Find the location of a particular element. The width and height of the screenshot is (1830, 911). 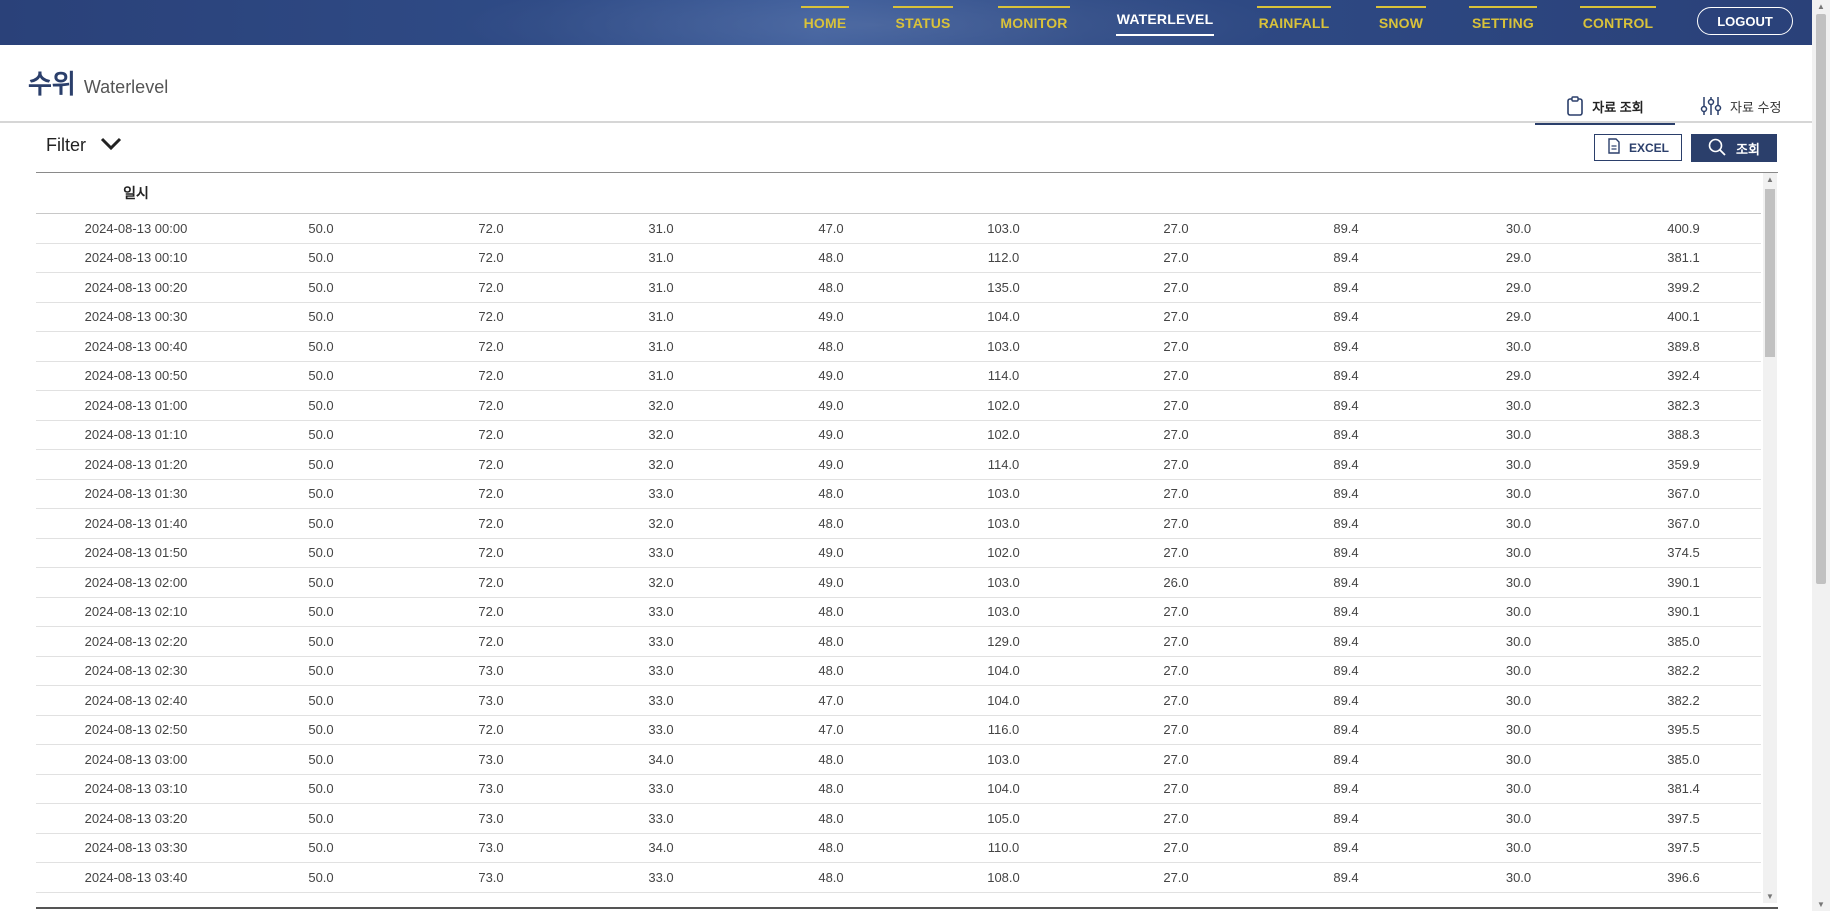

value-cell: 374.5 is located at coordinates (1683, 553).